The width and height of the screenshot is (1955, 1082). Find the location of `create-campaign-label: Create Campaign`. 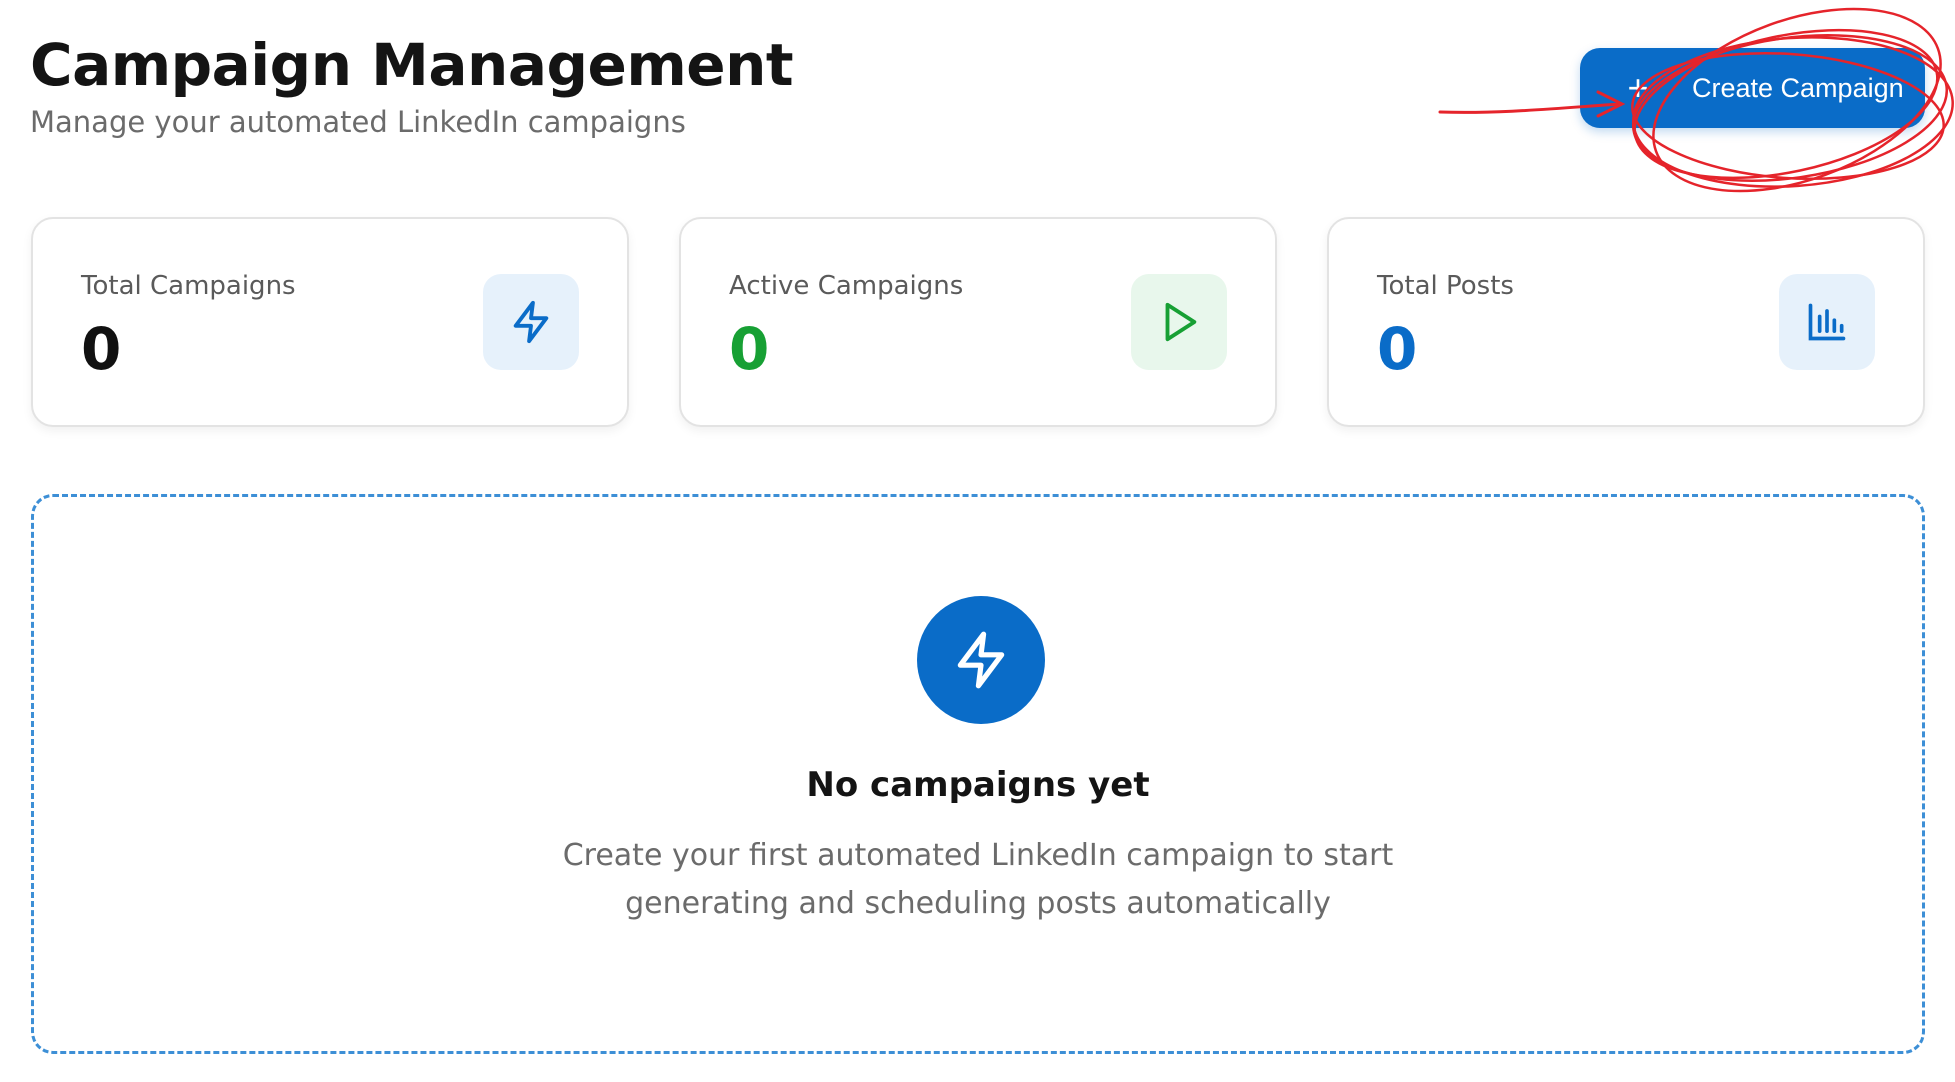

create-campaign-label: Create Campaign is located at coordinates (1798, 87).